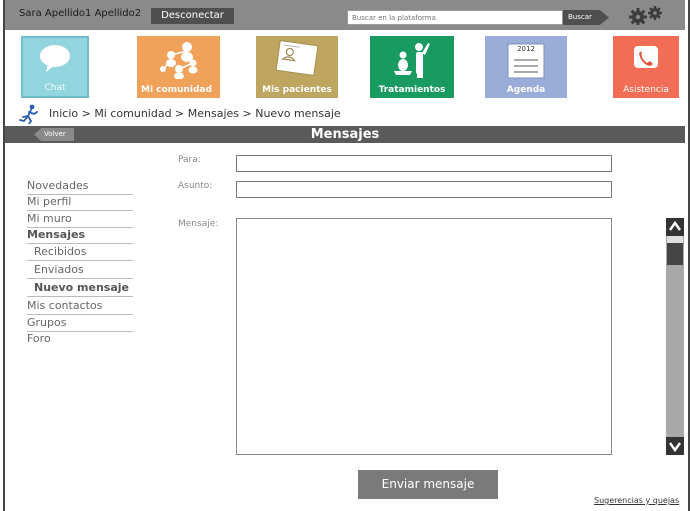 This screenshot has width=690, height=511. What do you see at coordinates (80, 339) in the screenshot?
I see `nav-item-foro: Foro` at bounding box center [80, 339].